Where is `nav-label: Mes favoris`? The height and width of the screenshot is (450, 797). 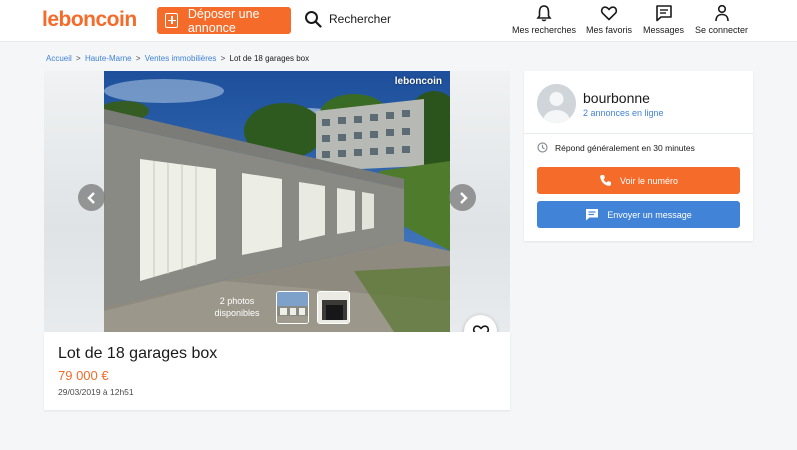
nav-label: Mes favoris is located at coordinates (609, 30).